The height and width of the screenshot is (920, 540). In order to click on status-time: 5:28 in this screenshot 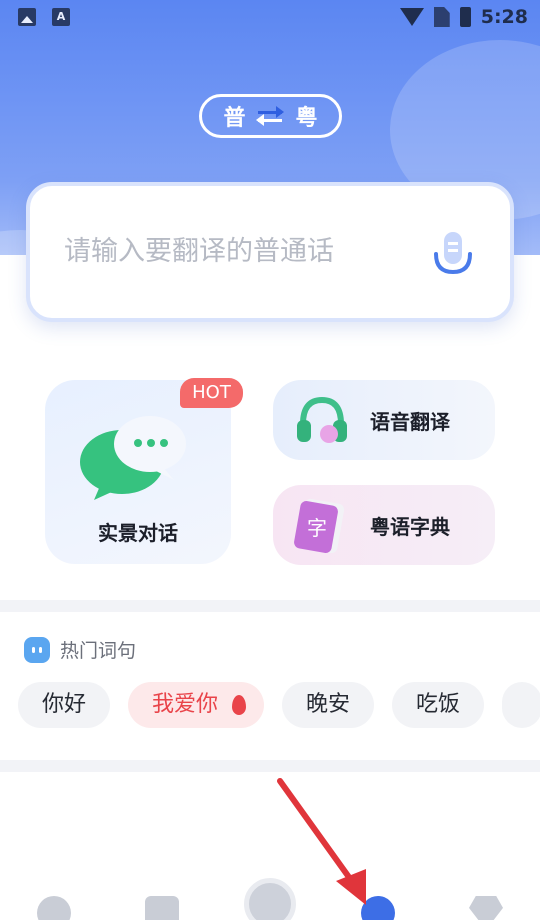, I will do `click(504, 17)`.